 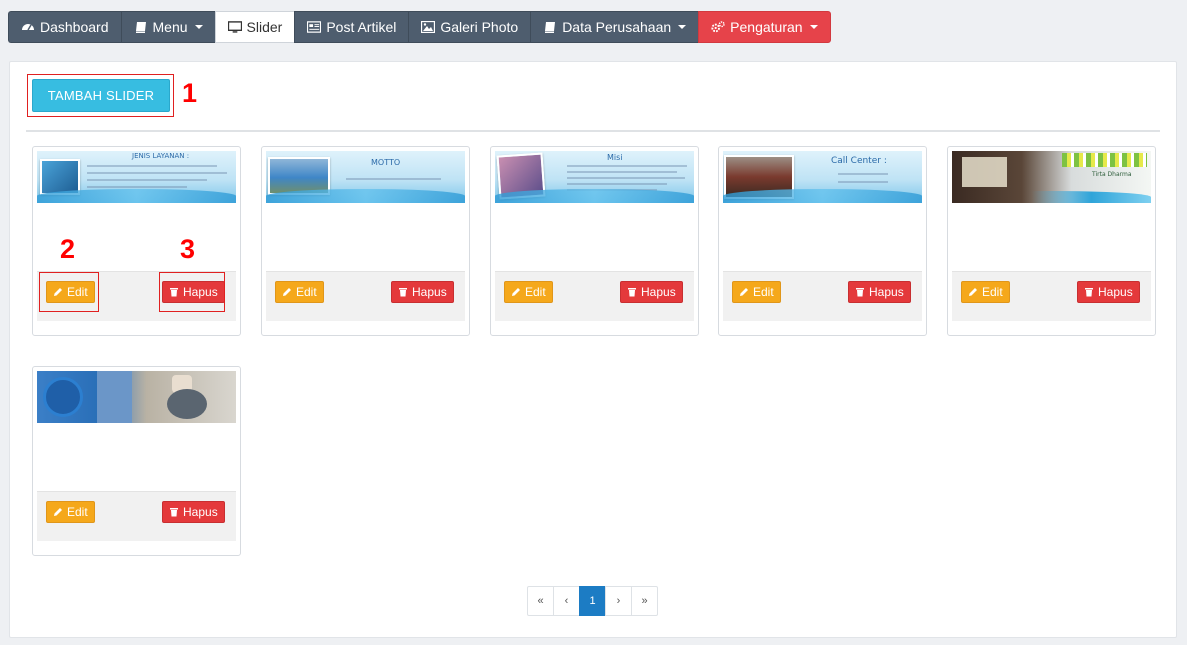 I want to click on annotation-number-3: 3, so click(x=188, y=249).